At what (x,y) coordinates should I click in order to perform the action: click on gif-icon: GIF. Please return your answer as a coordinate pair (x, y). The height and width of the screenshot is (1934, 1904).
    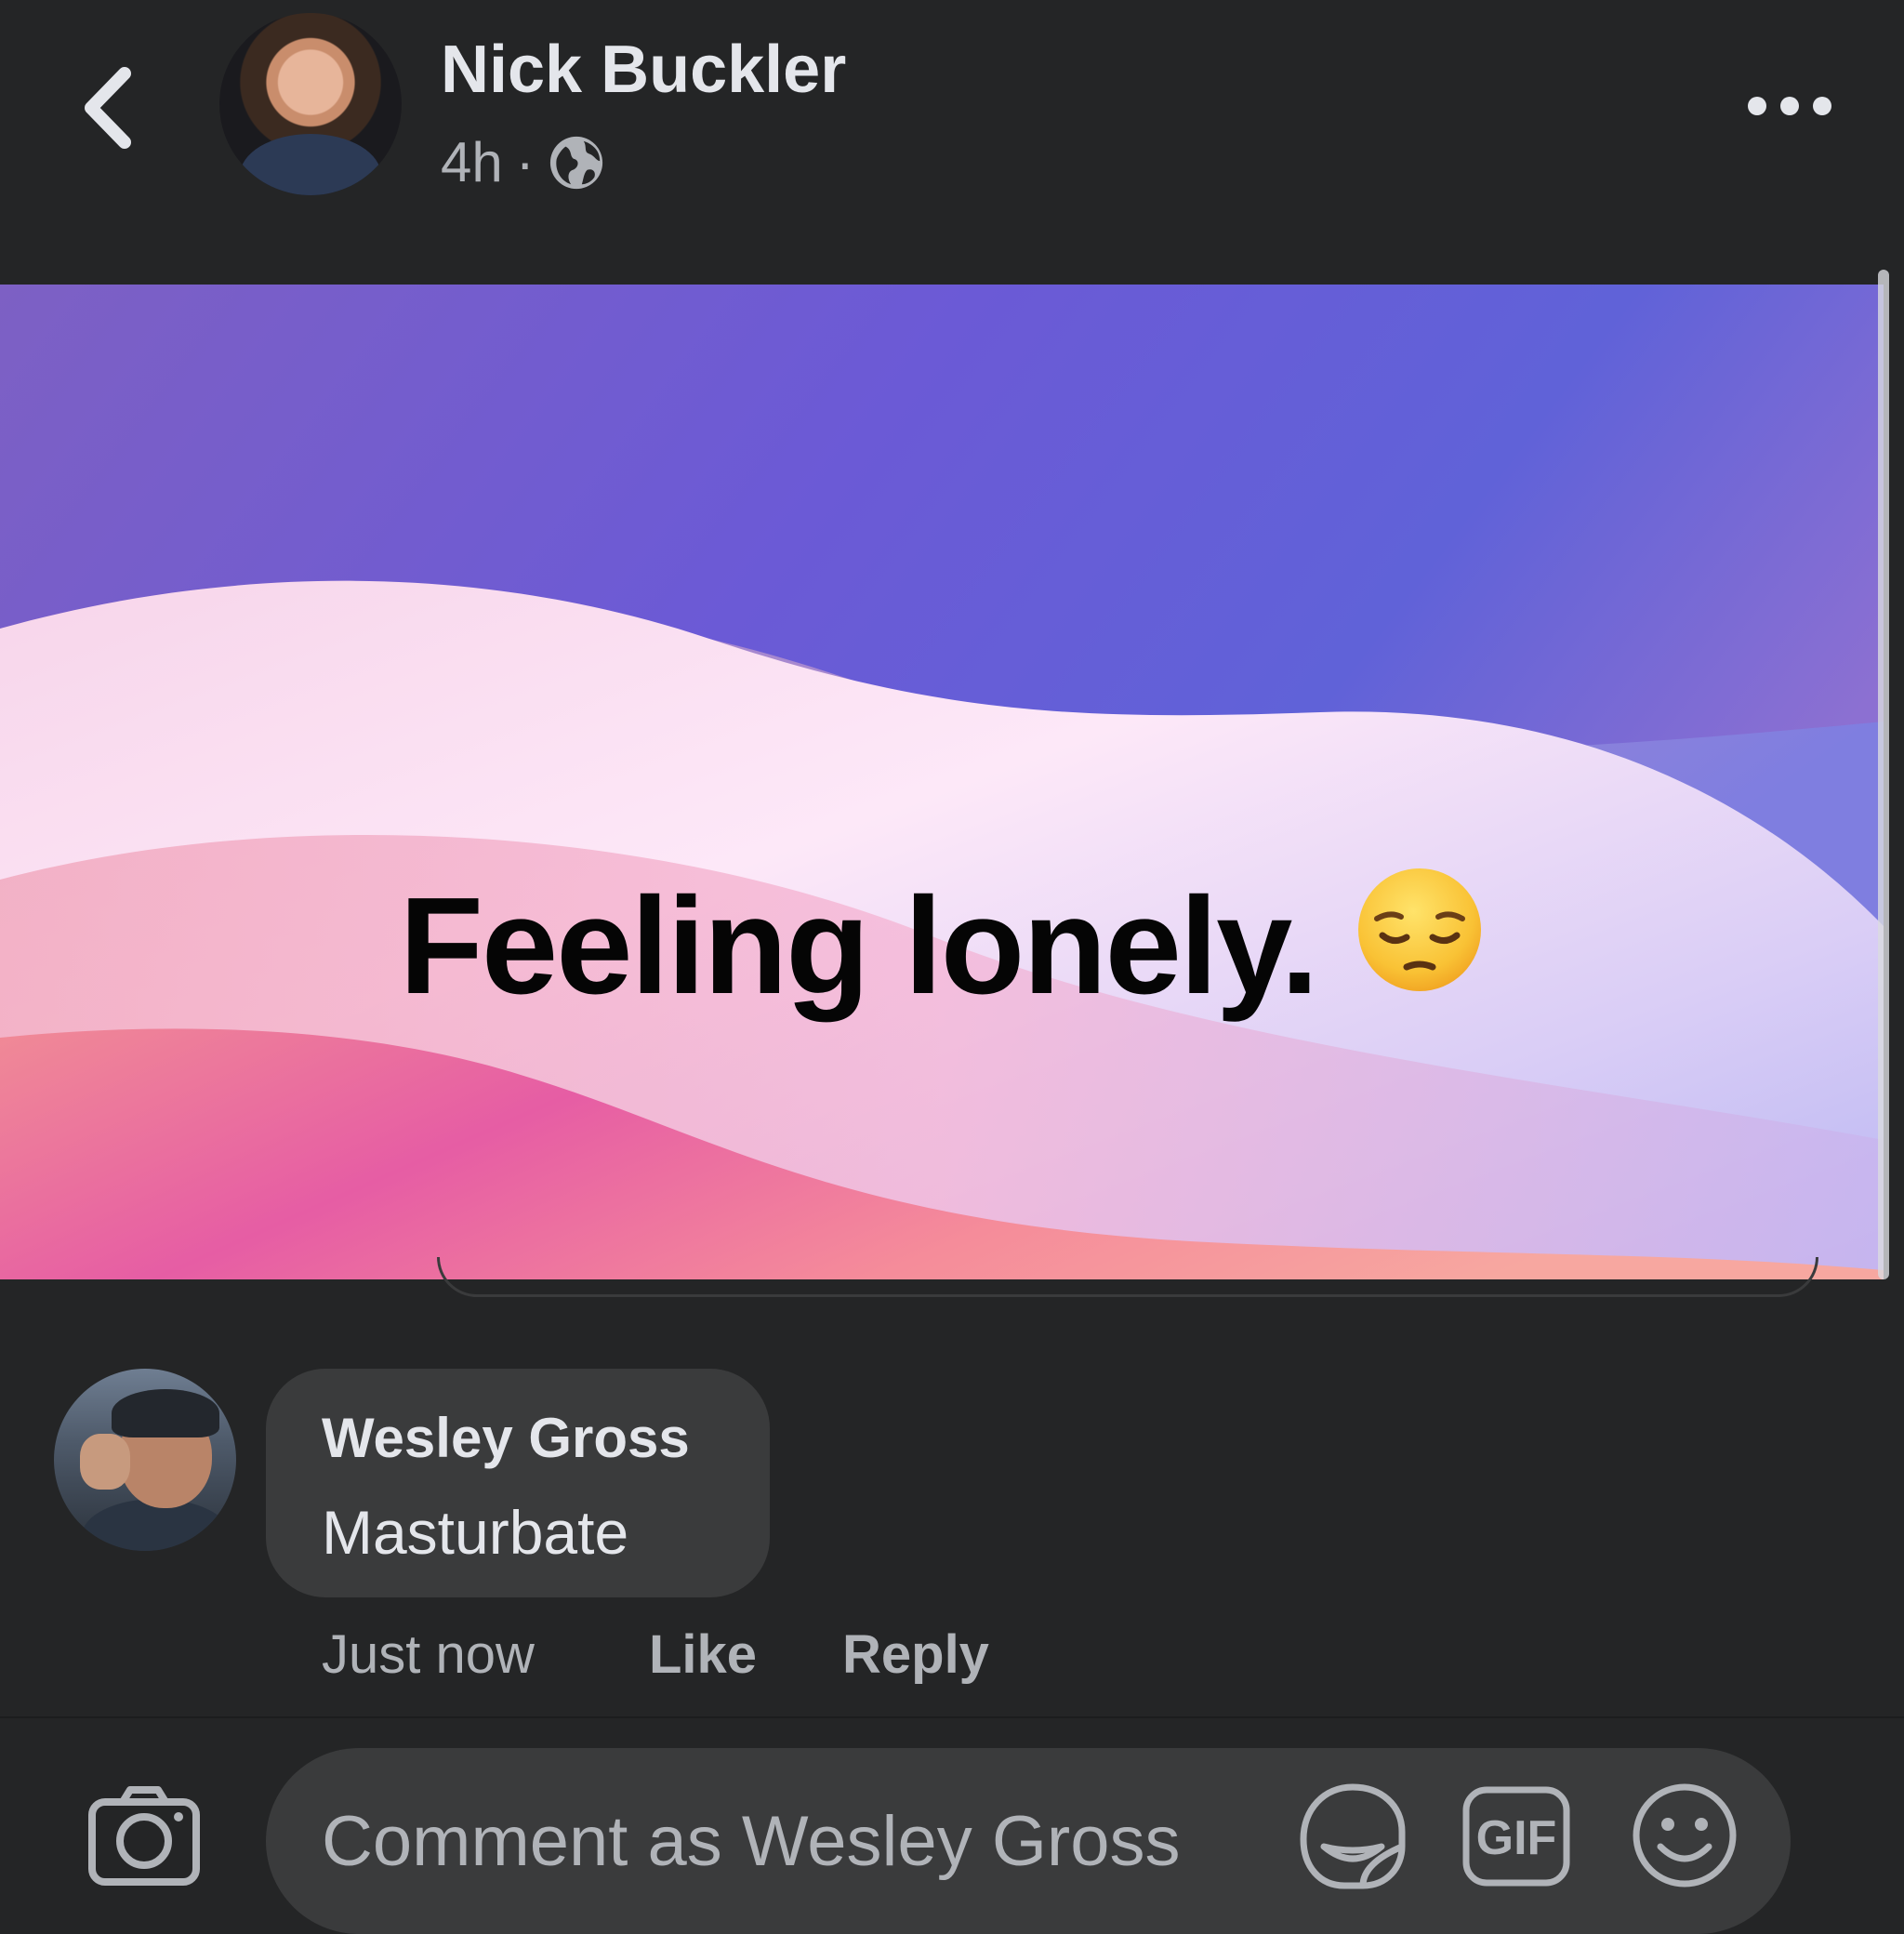
    Looking at the image, I should click on (1516, 1837).